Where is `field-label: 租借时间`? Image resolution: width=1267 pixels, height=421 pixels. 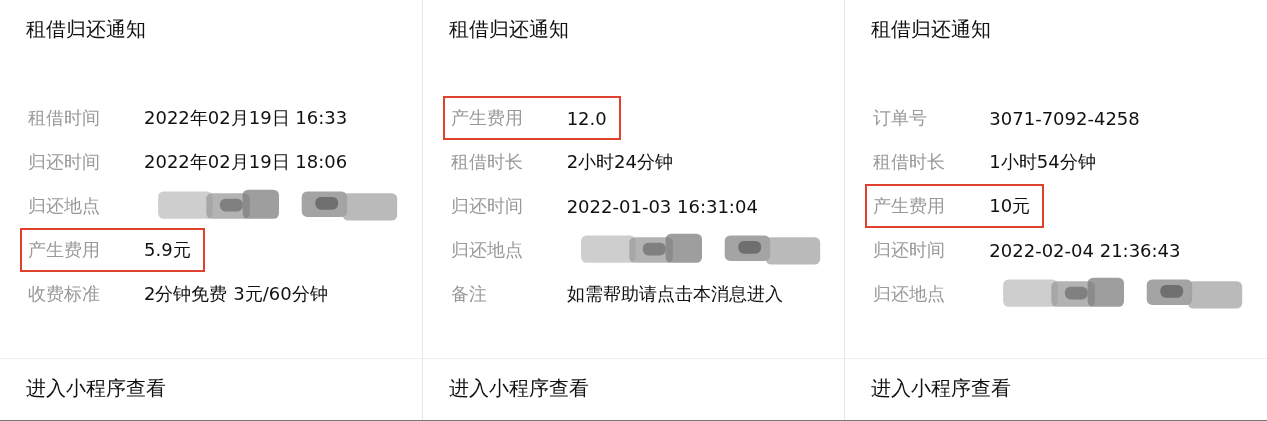 field-label: 租借时间 is located at coordinates (64, 118).